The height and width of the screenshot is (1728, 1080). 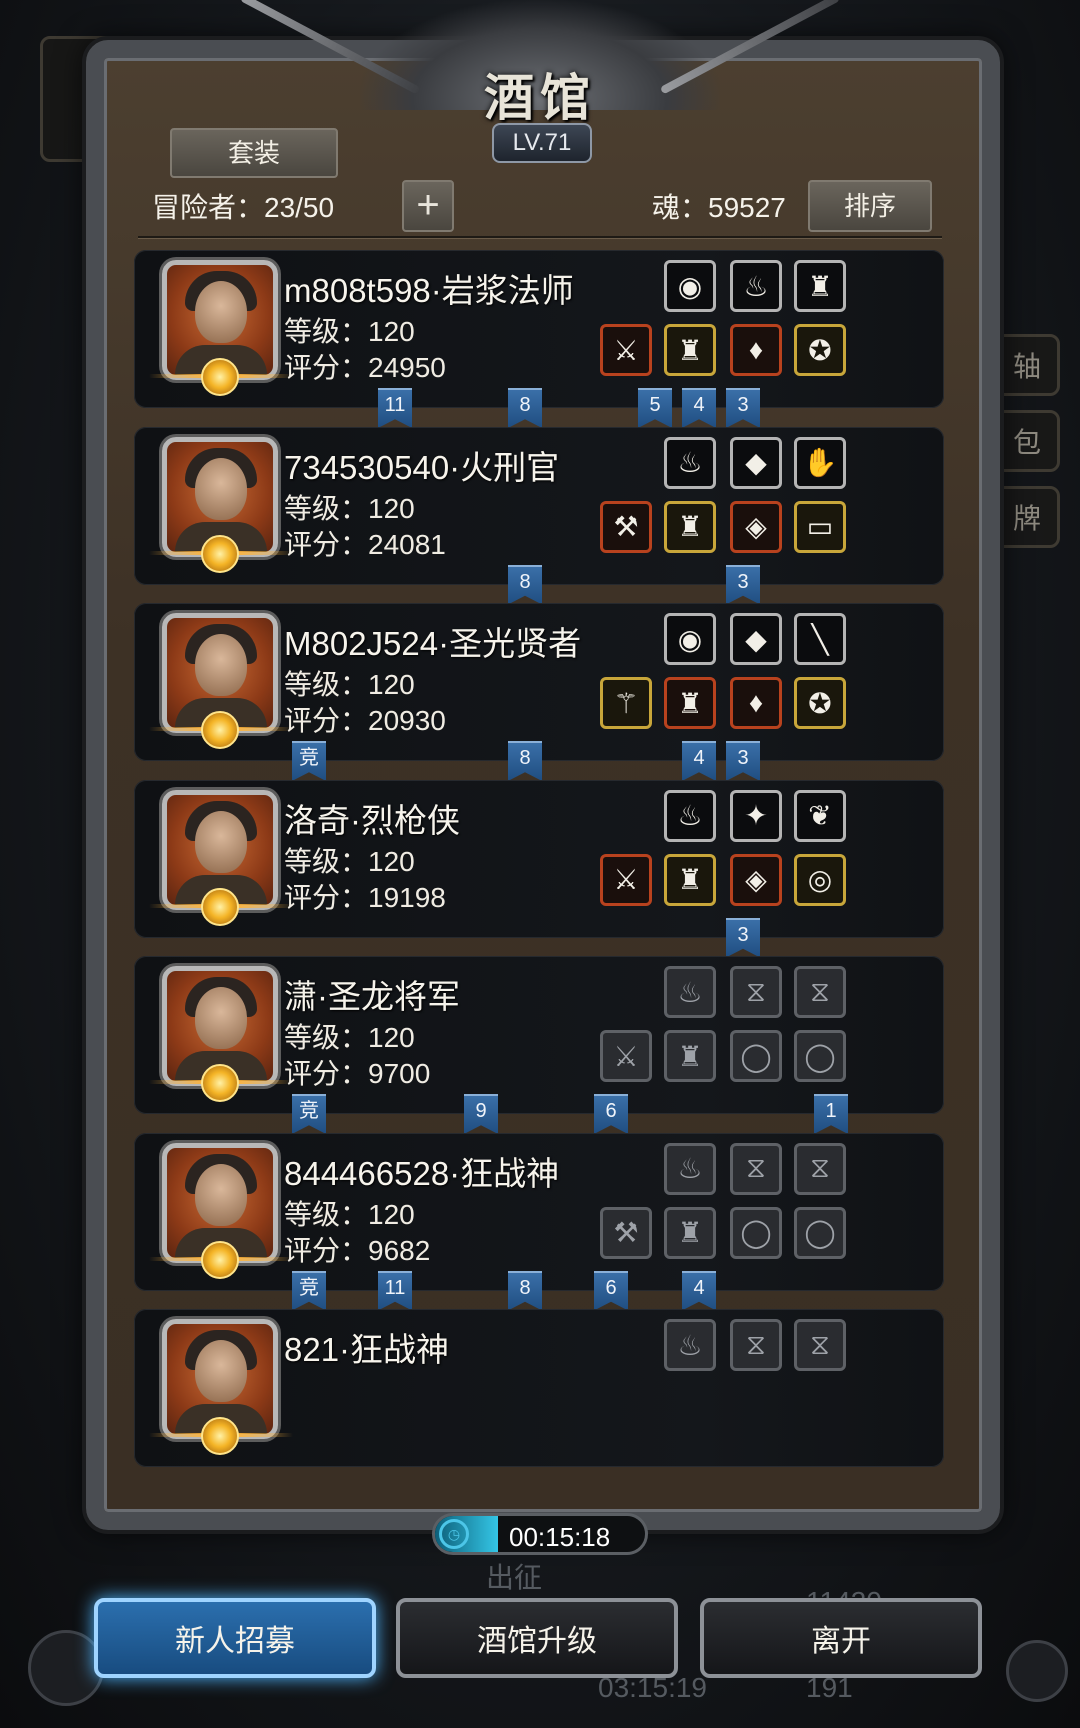 I want to click on purple-helm-icon: ◈, so click(x=756, y=526).